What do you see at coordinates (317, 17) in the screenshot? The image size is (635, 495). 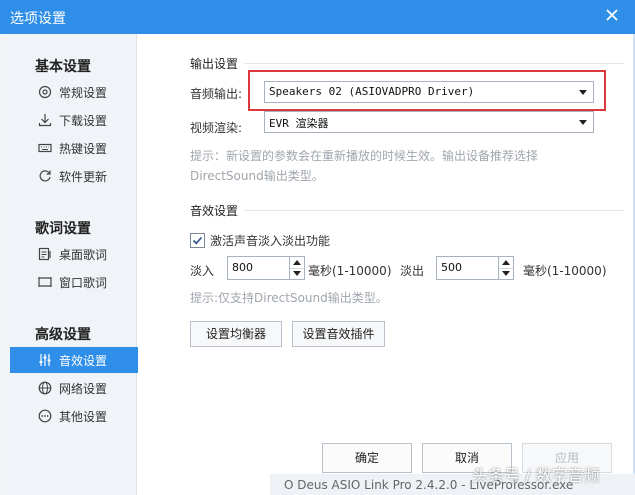 I see `title-bar: 选项设置` at bounding box center [317, 17].